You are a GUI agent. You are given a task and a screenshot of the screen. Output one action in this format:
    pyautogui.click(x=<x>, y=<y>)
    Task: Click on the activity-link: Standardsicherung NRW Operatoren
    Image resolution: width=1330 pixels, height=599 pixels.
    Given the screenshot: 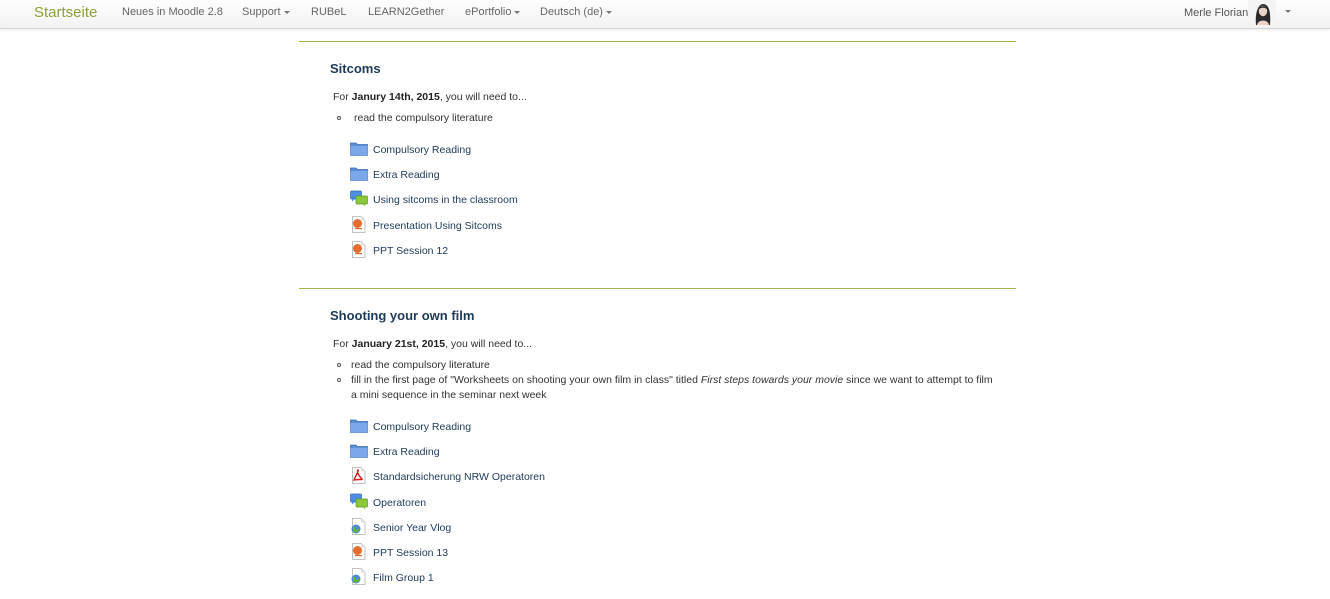 What is the action you would take?
    pyautogui.click(x=459, y=477)
    